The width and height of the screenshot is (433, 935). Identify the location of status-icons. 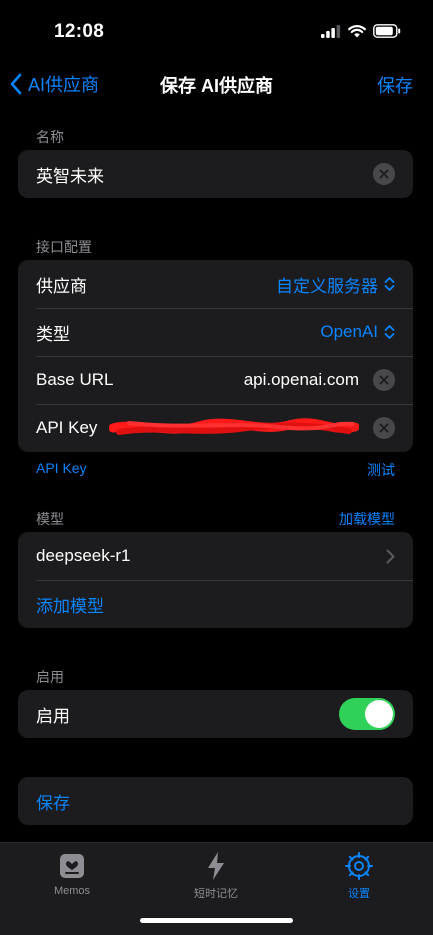
(361, 31).